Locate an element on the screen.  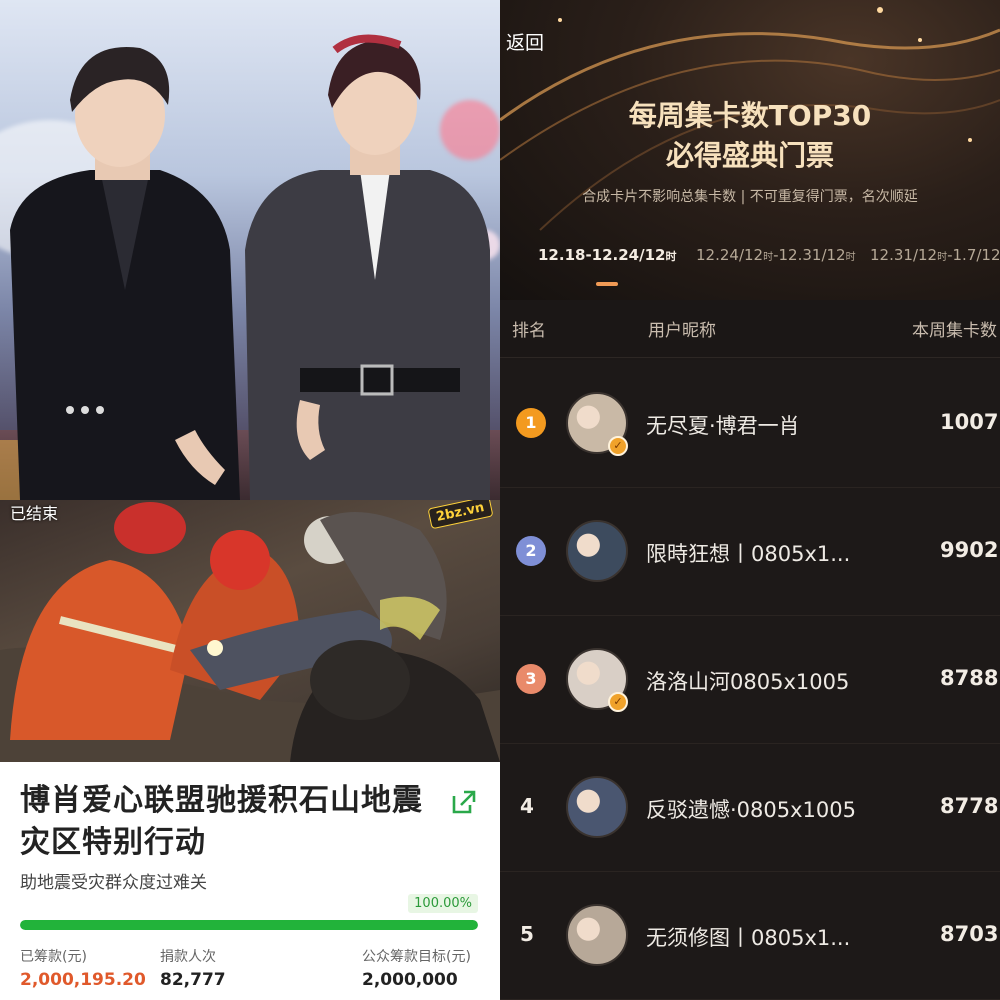
stat-target-value: 2,000,000 is located at coordinates (410, 980).